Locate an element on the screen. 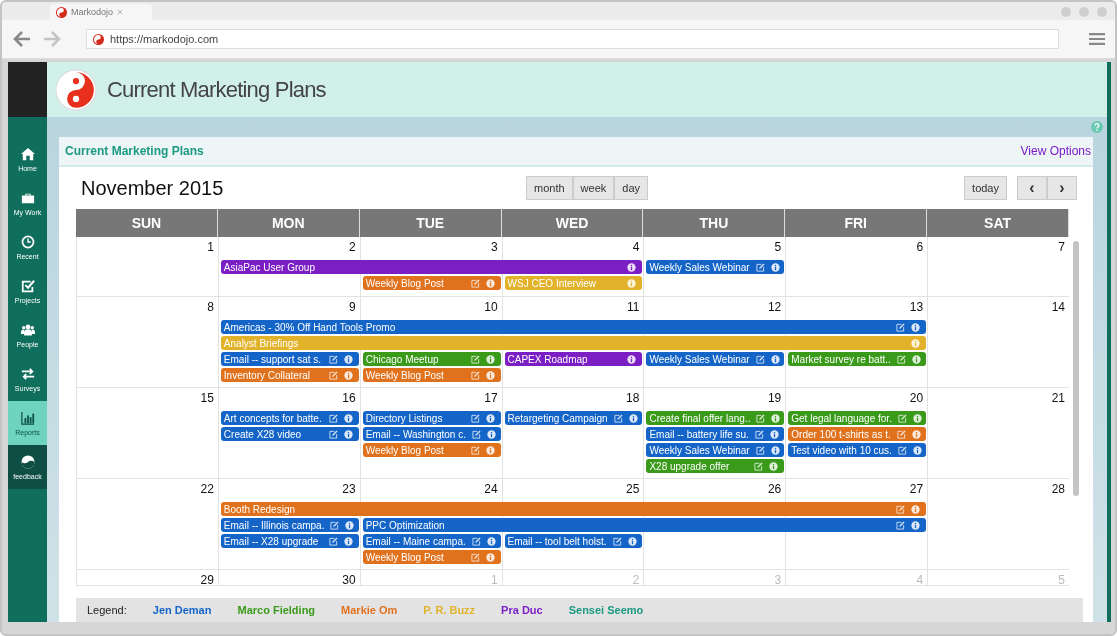  next-button: › is located at coordinates (1062, 188).